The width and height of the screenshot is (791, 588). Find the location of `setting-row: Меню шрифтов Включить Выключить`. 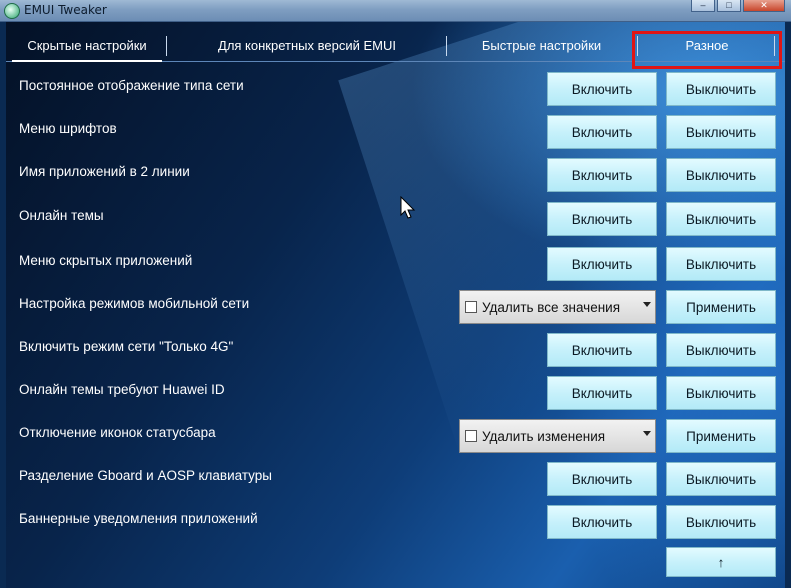

setting-row: Меню шрифтов Включить Выключить is located at coordinates (395, 132).